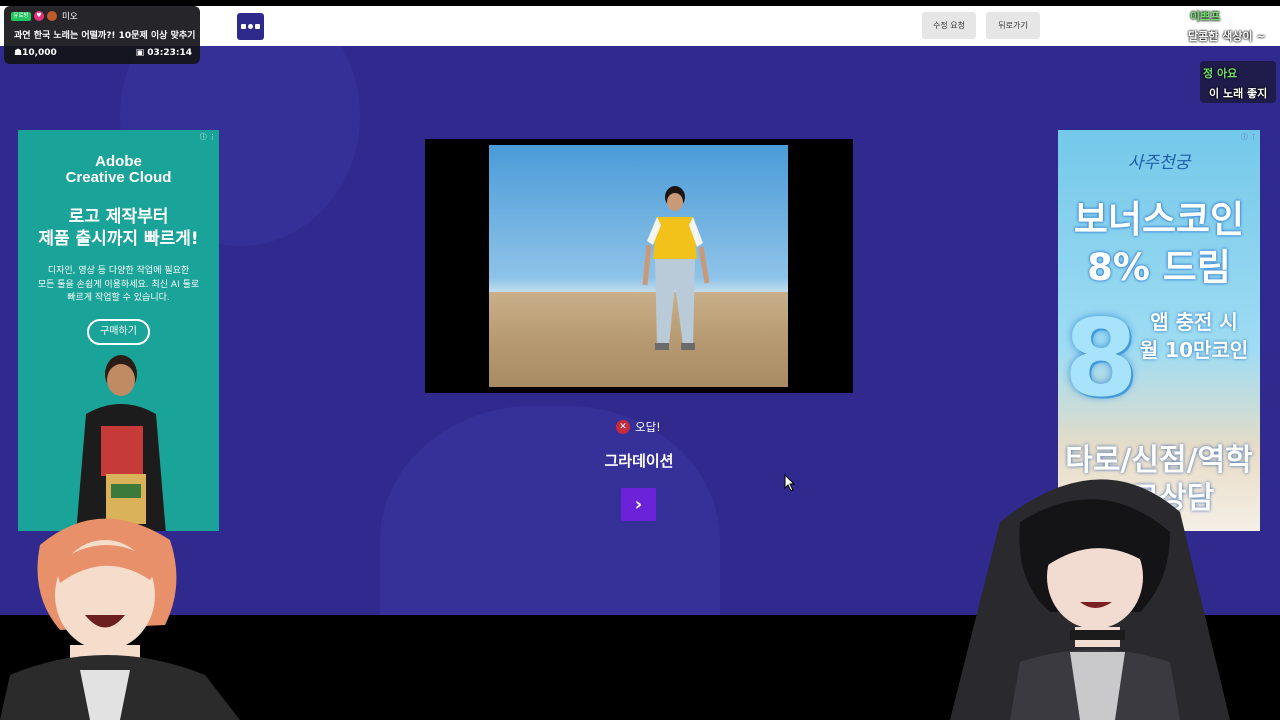 This screenshot has width=1280, height=720. I want to click on ad-body-line: 모든 툴을 손쉽게 이용하세요. 최신 AI 툴로, so click(118, 284).